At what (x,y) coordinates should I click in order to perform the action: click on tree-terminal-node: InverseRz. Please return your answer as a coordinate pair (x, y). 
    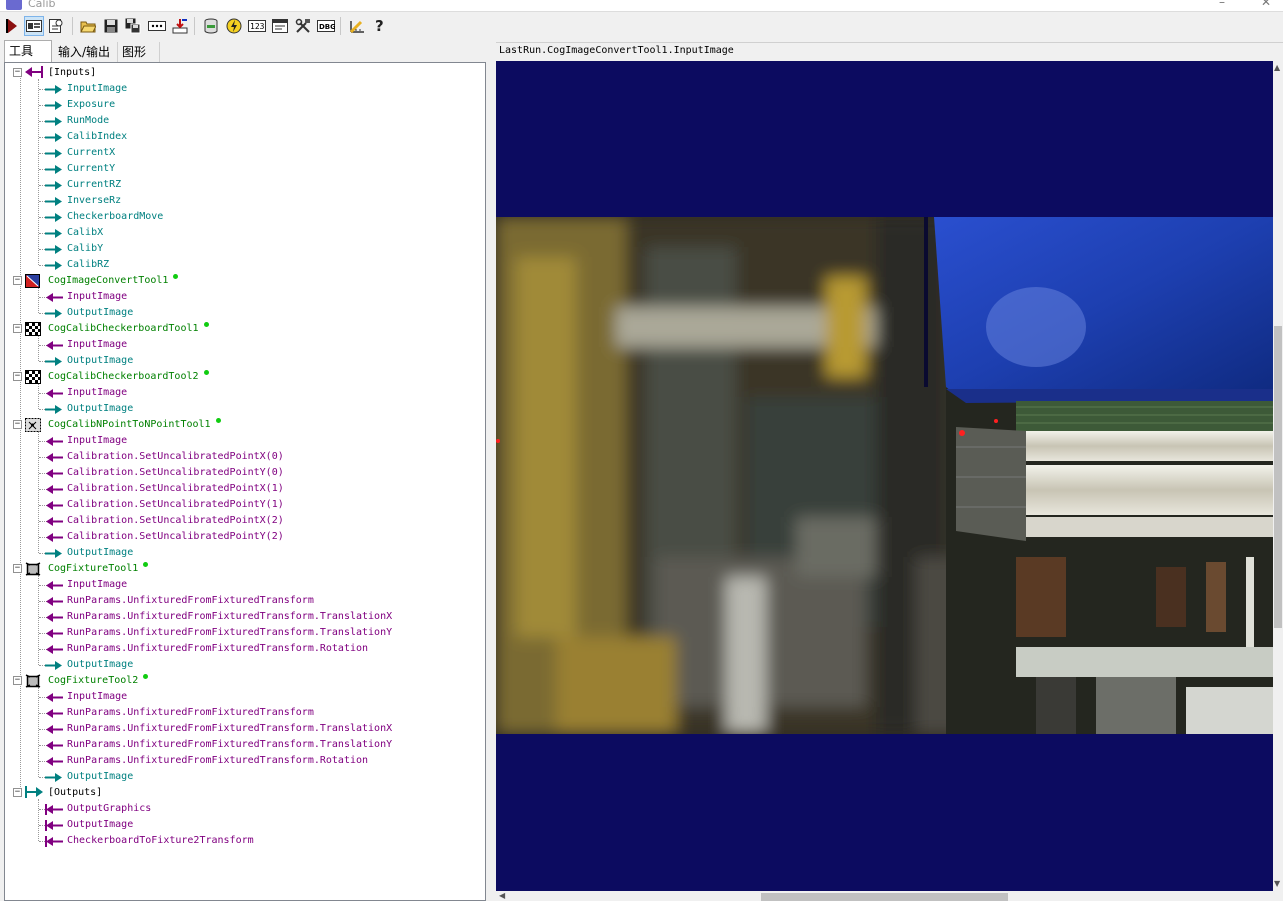
    Looking at the image, I should click on (245, 201).